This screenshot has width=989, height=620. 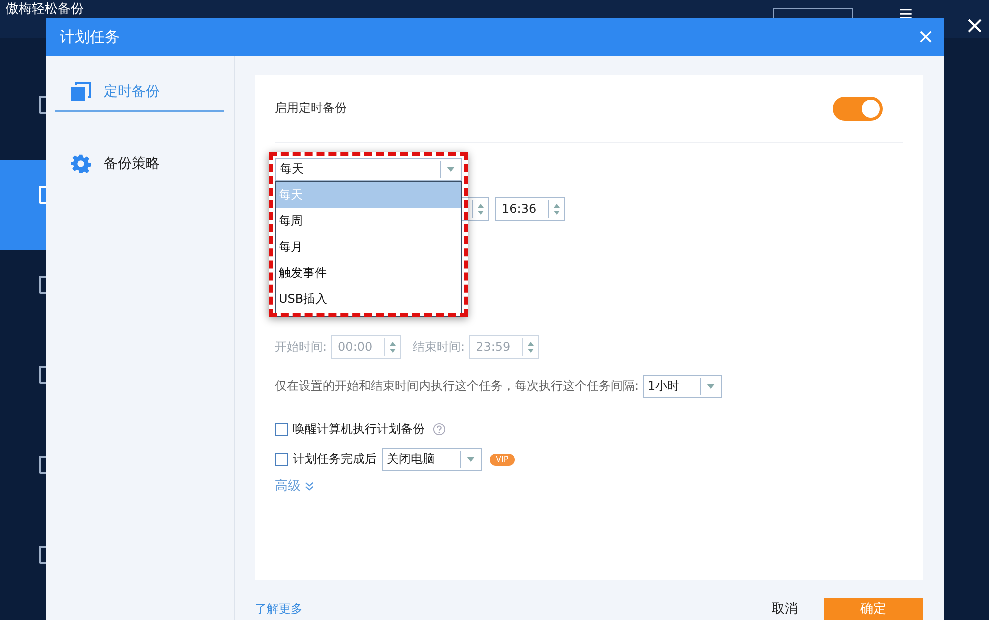 What do you see at coordinates (309, 486) in the screenshot?
I see `chevron-icon` at bounding box center [309, 486].